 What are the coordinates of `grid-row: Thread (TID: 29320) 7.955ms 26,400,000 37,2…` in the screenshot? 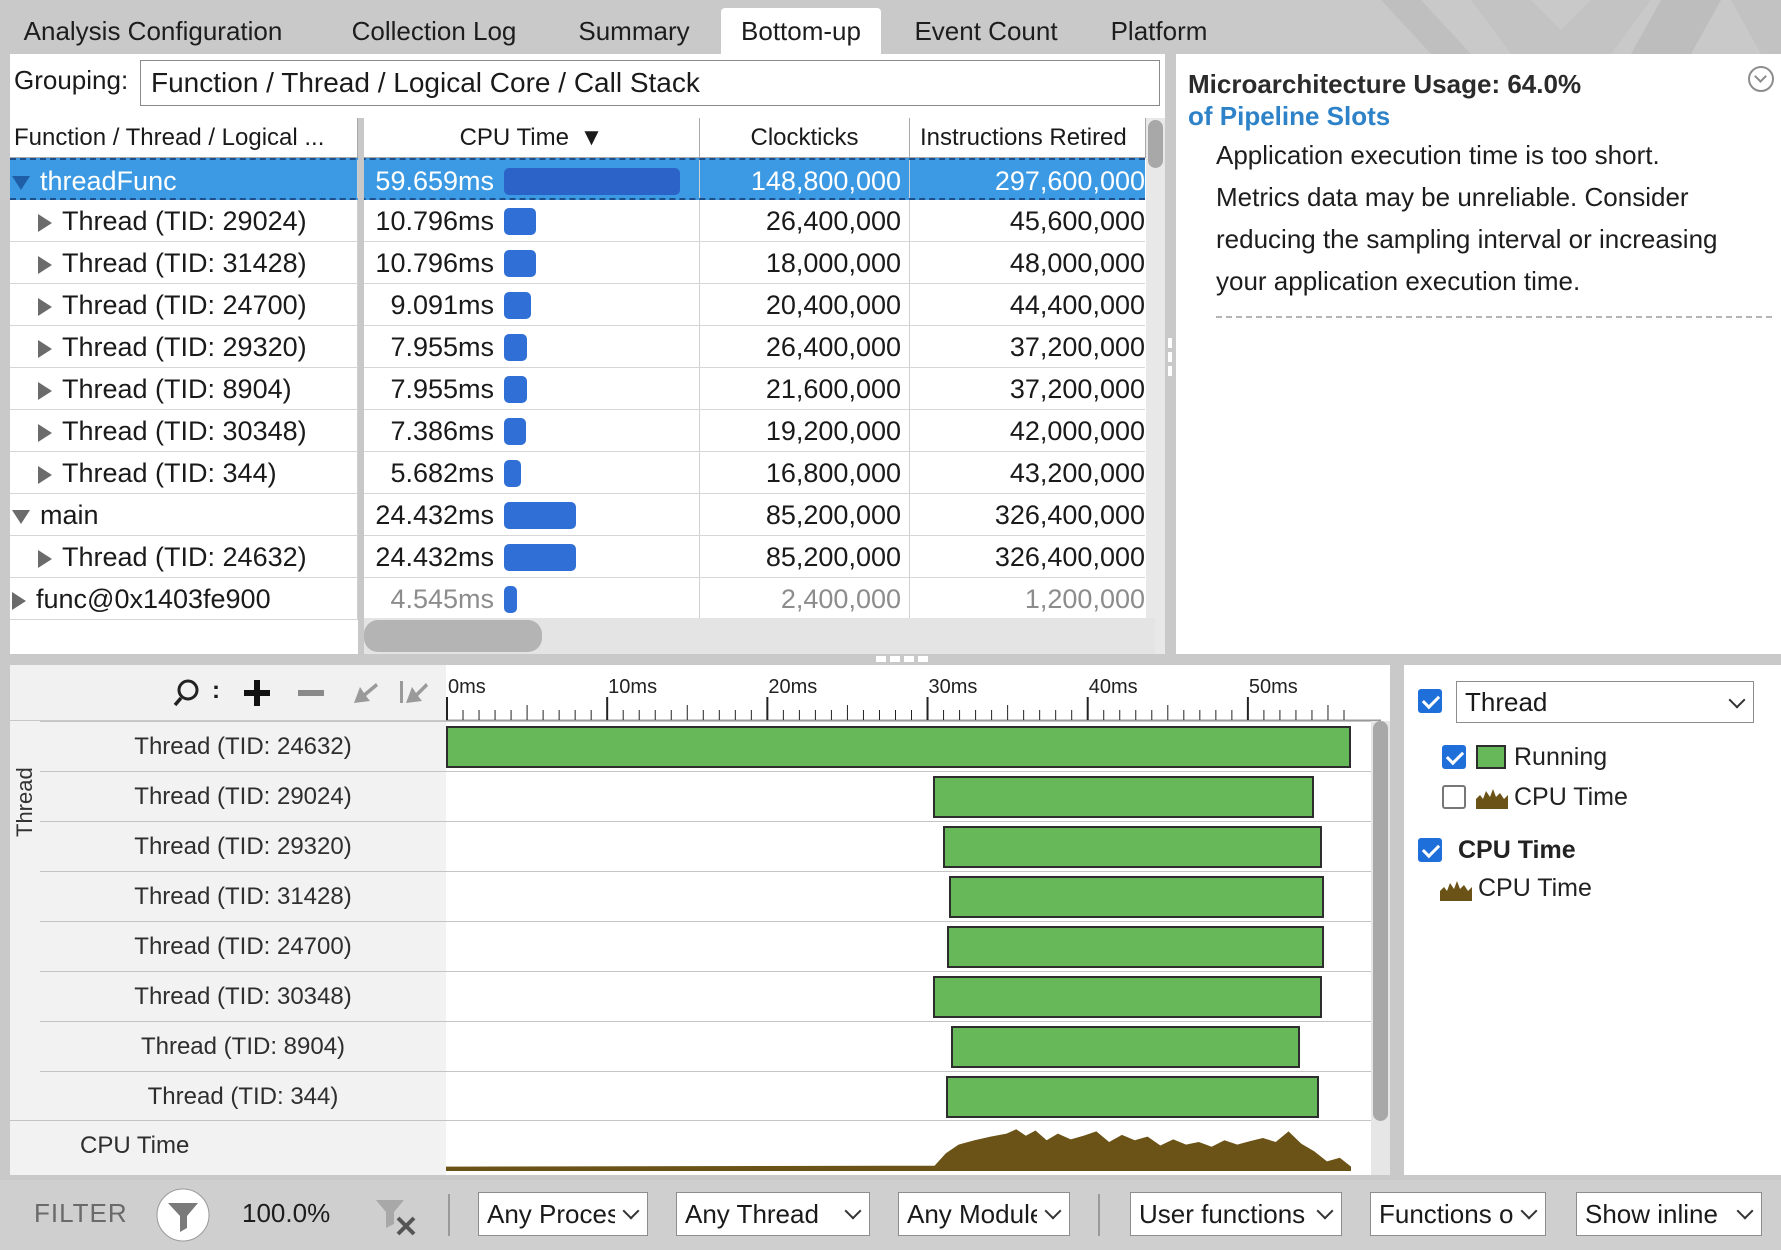 It's located at (577, 347).